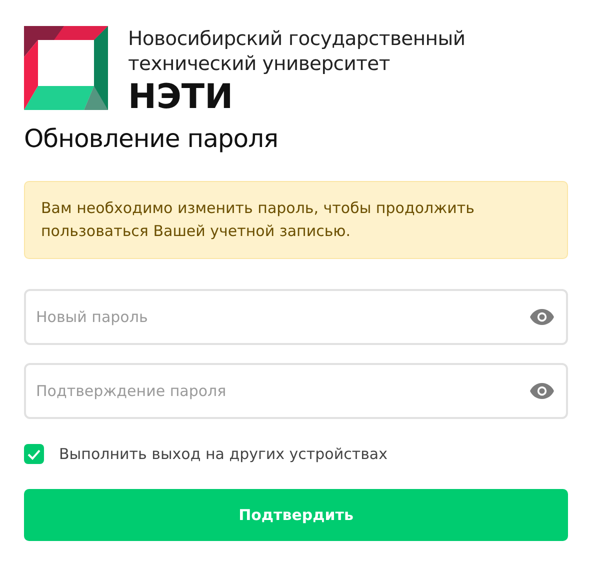  I want to click on checkbox-label: Выполнить выход на других устройствах, so click(223, 454).